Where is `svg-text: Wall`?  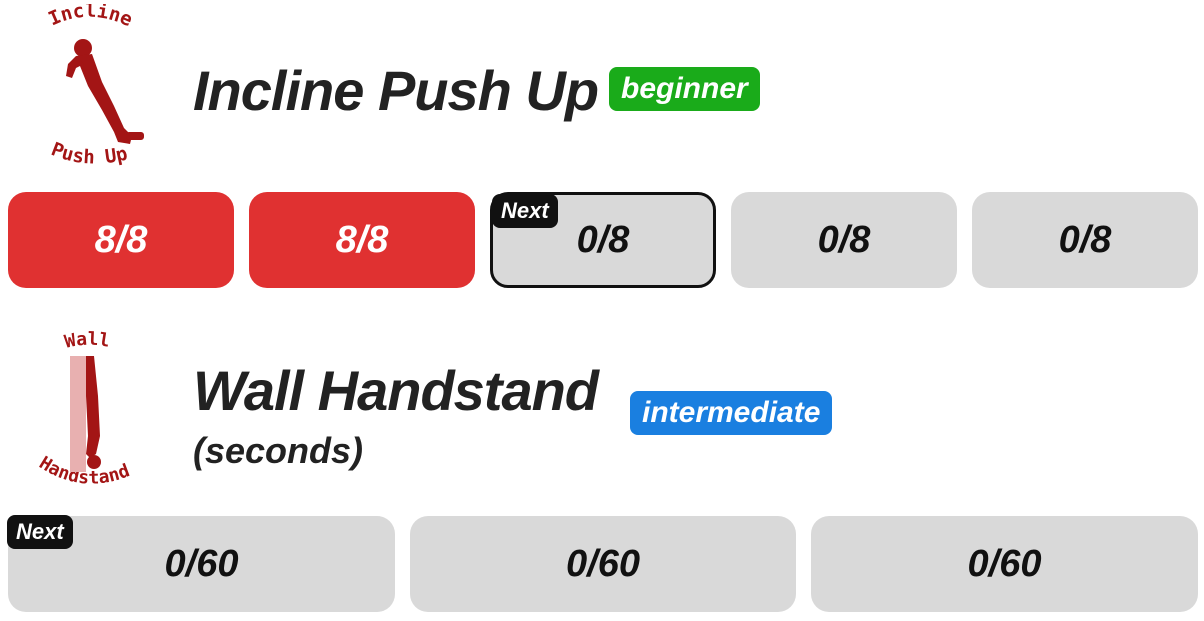 svg-text: Wall is located at coordinates (87, 341).